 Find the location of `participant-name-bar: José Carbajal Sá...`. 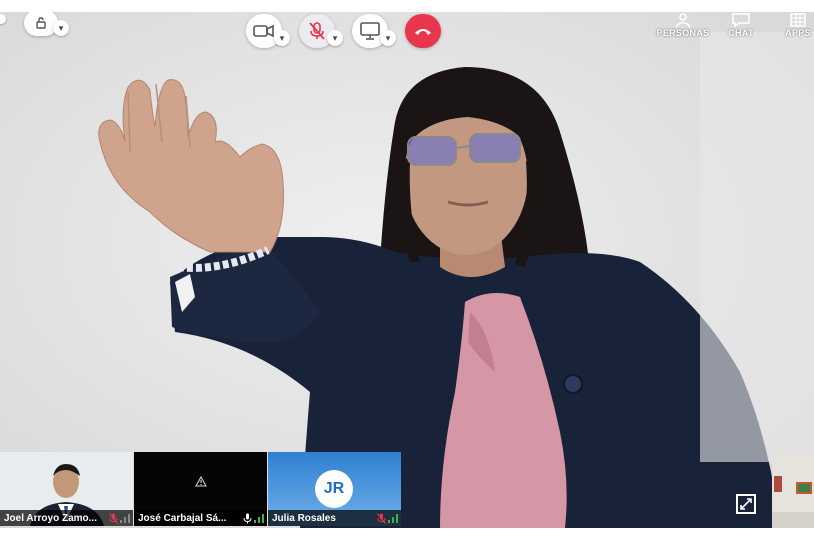

participant-name-bar: José Carbajal Sá... is located at coordinates (200, 518).